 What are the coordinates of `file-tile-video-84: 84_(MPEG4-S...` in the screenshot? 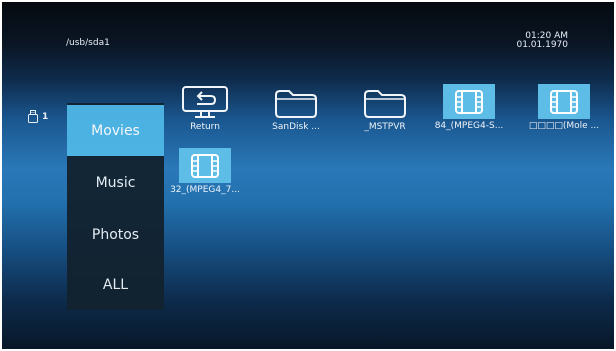 It's located at (469, 107).